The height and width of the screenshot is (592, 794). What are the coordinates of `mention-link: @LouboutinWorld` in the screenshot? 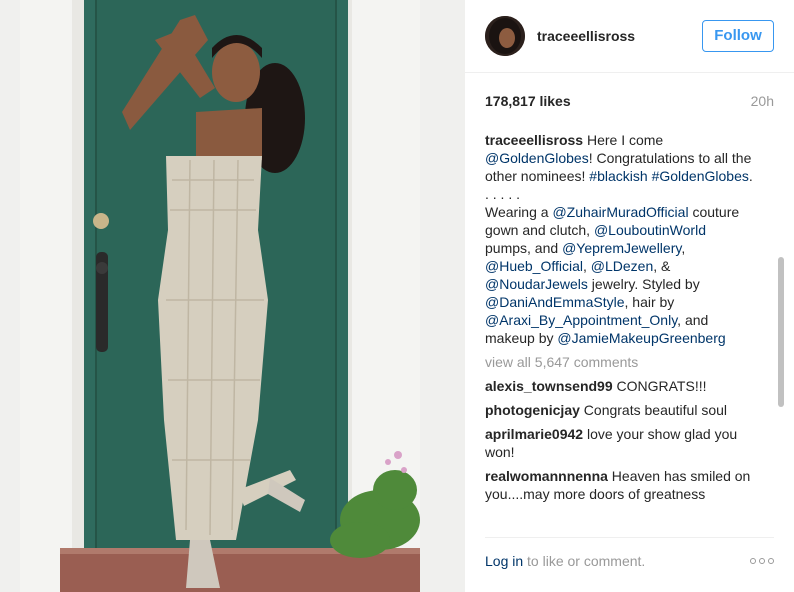 It's located at (650, 230).